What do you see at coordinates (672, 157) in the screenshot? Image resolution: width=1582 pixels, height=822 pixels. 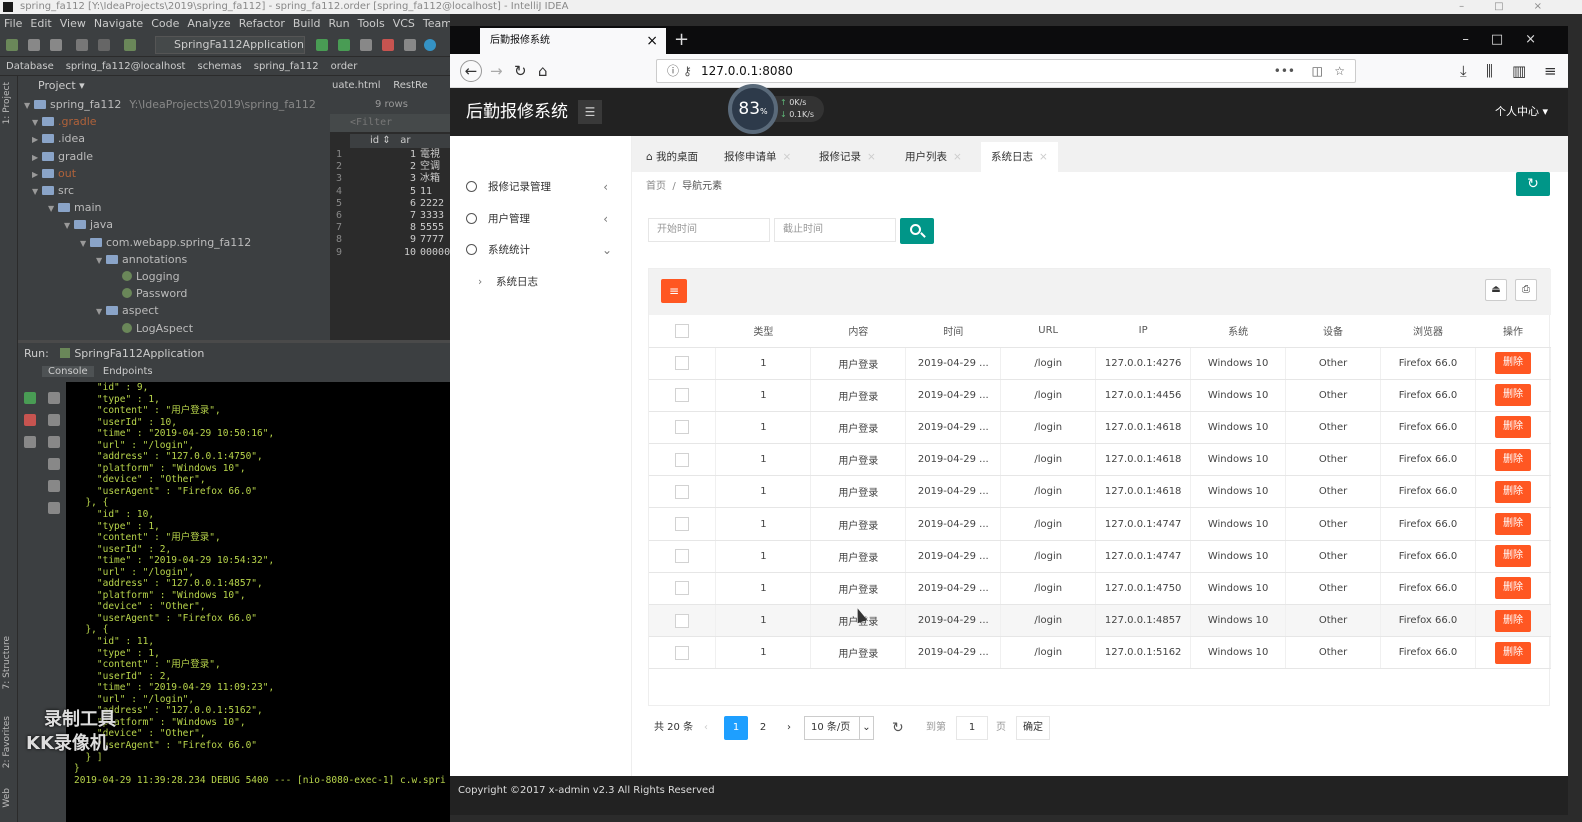 I see `tab-my-desktop: ⌂ 我的桌面` at bounding box center [672, 157].